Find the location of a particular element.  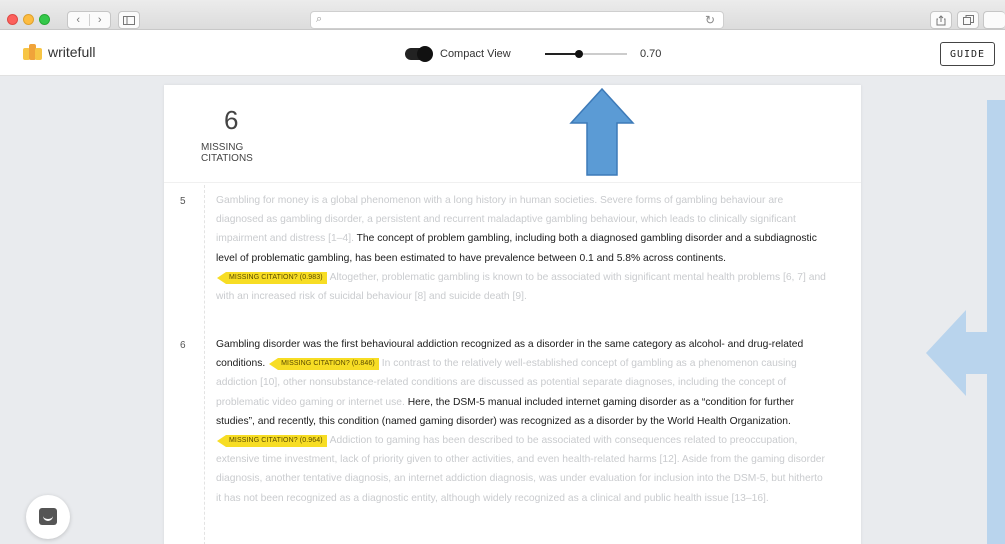

close-window-button is located at coordinates (12, 19).